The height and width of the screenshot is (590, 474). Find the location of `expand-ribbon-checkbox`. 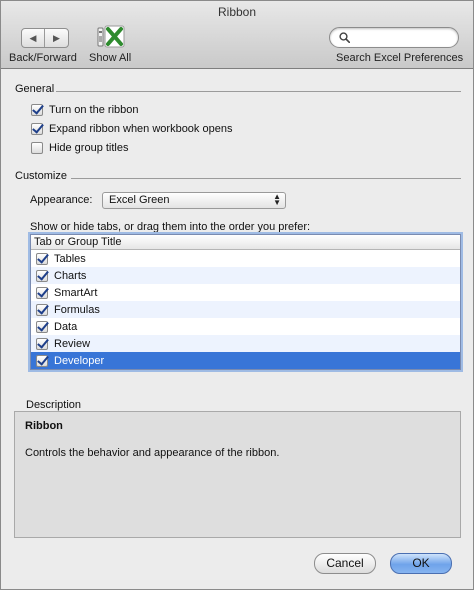

expand-ribbon-checkbox is located at coordinates (37, 129).